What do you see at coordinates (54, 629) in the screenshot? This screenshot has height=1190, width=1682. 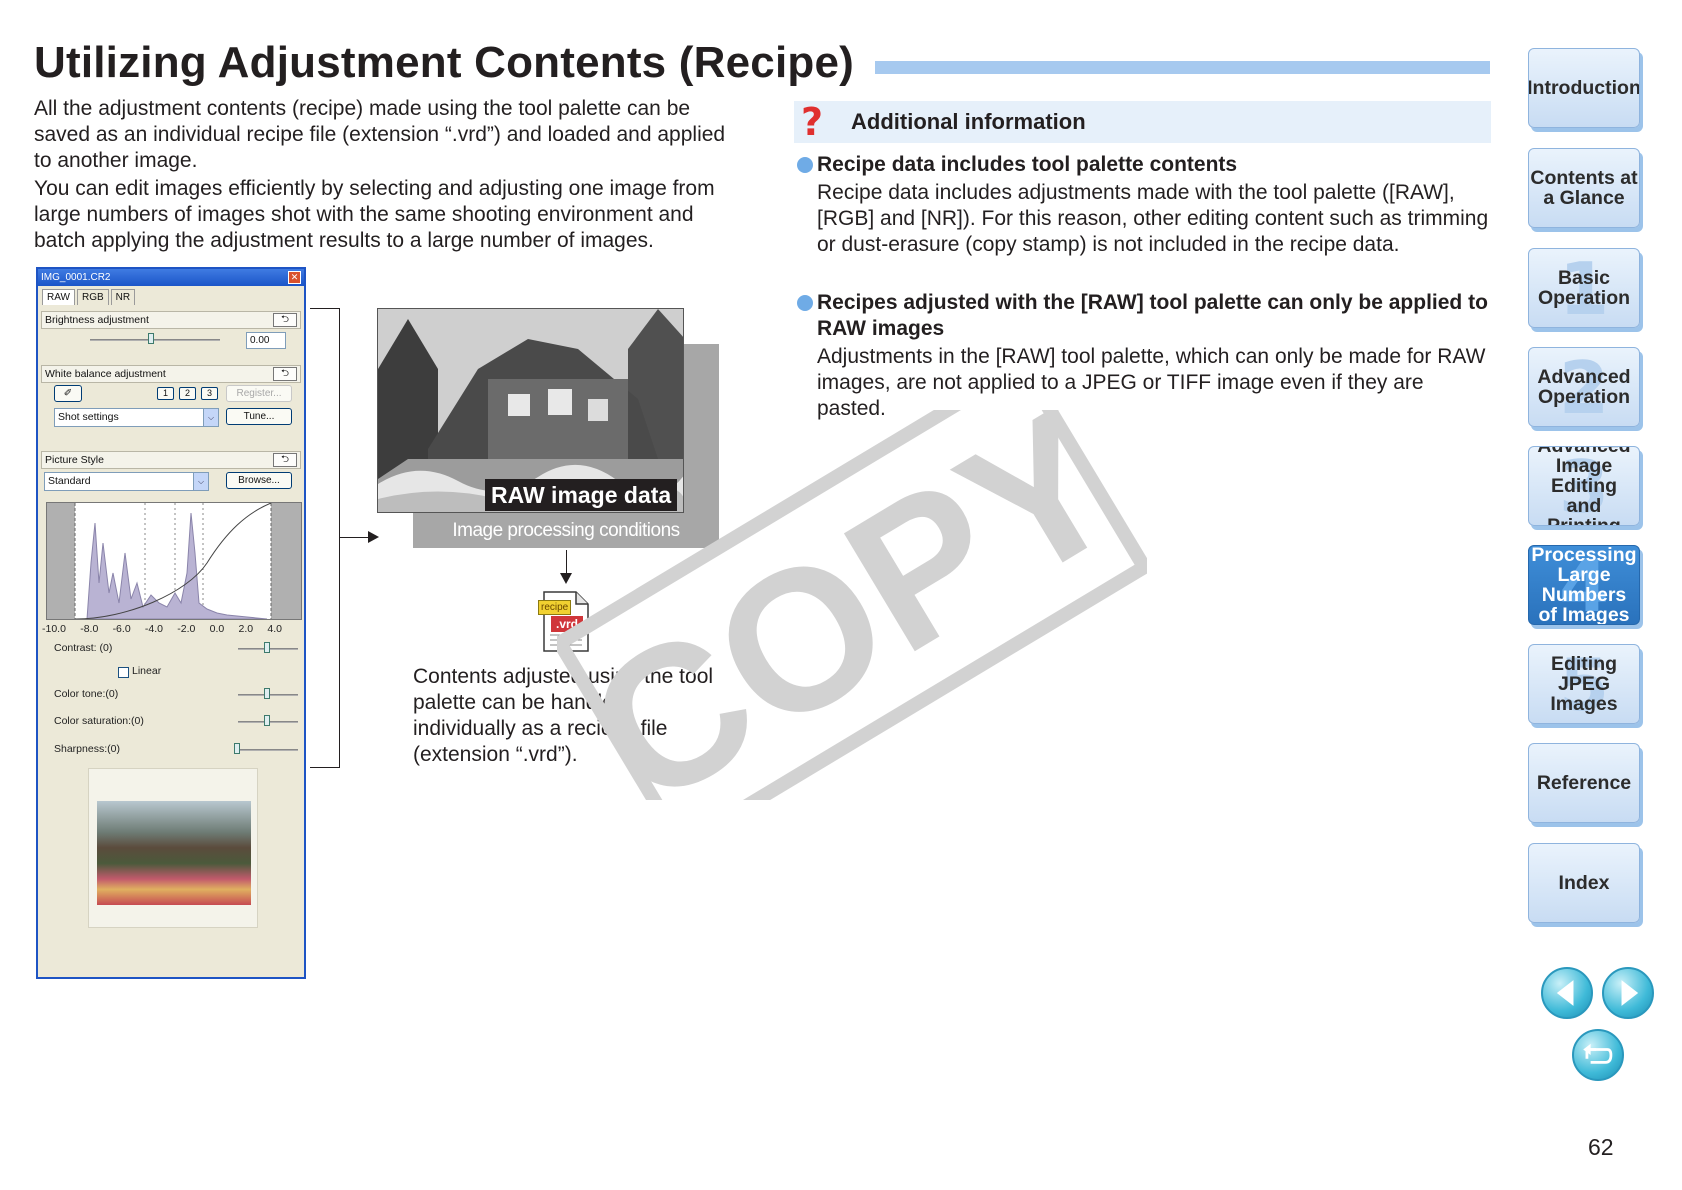 I see `axis-tick-label: -10.0` at bounding box center [54, 629].